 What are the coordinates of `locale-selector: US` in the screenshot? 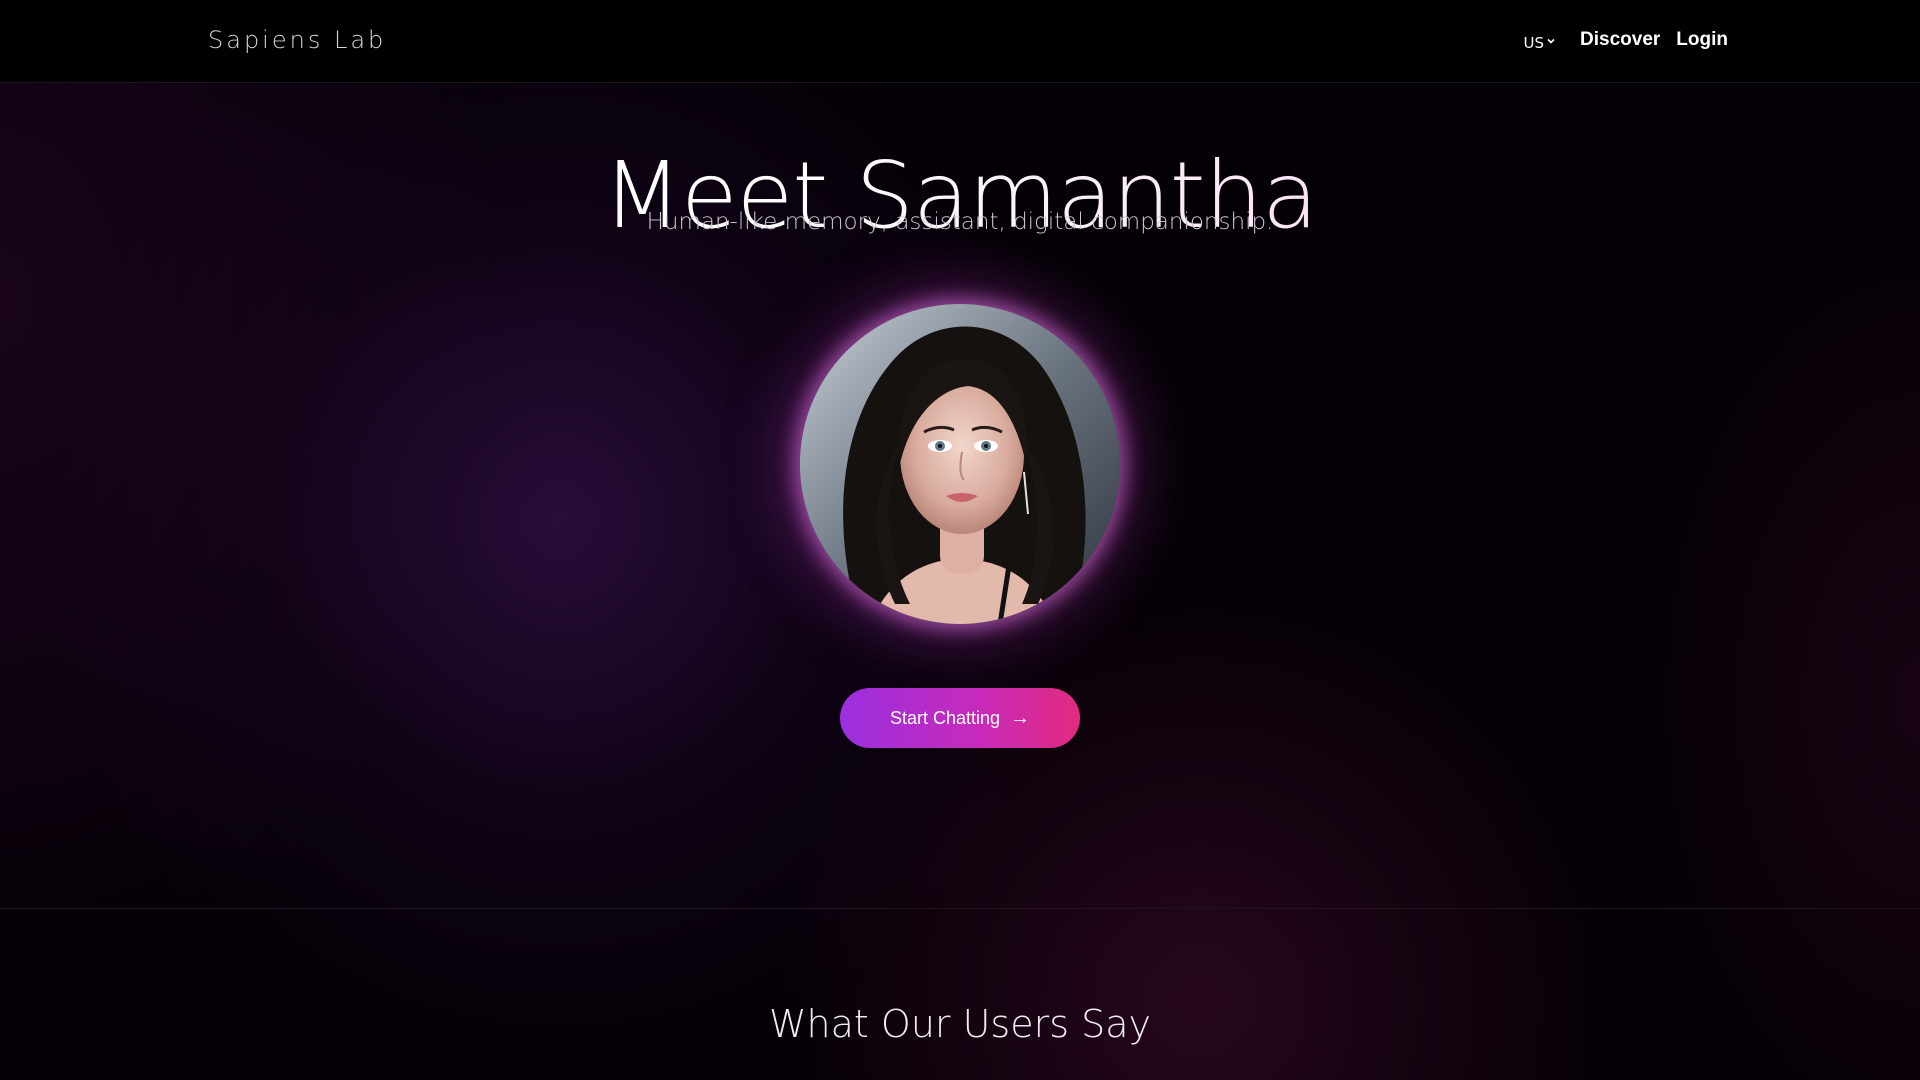 It's located at (1540, 40).